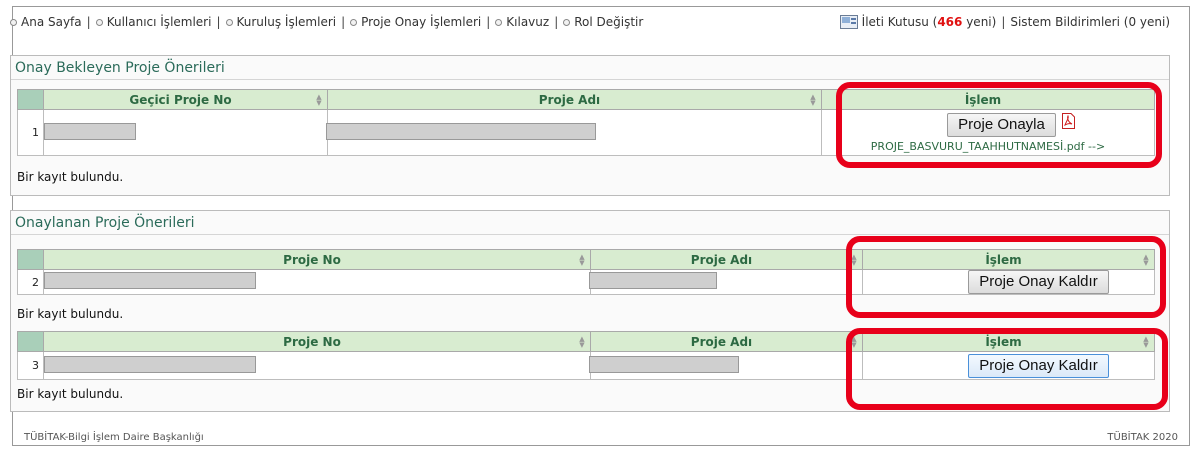 Image resolution: width=1198 pixels, height=452 pixels. I want to click on column-temp-project-no: Geçici Proje No ▲ ▼, so click(185, 99).